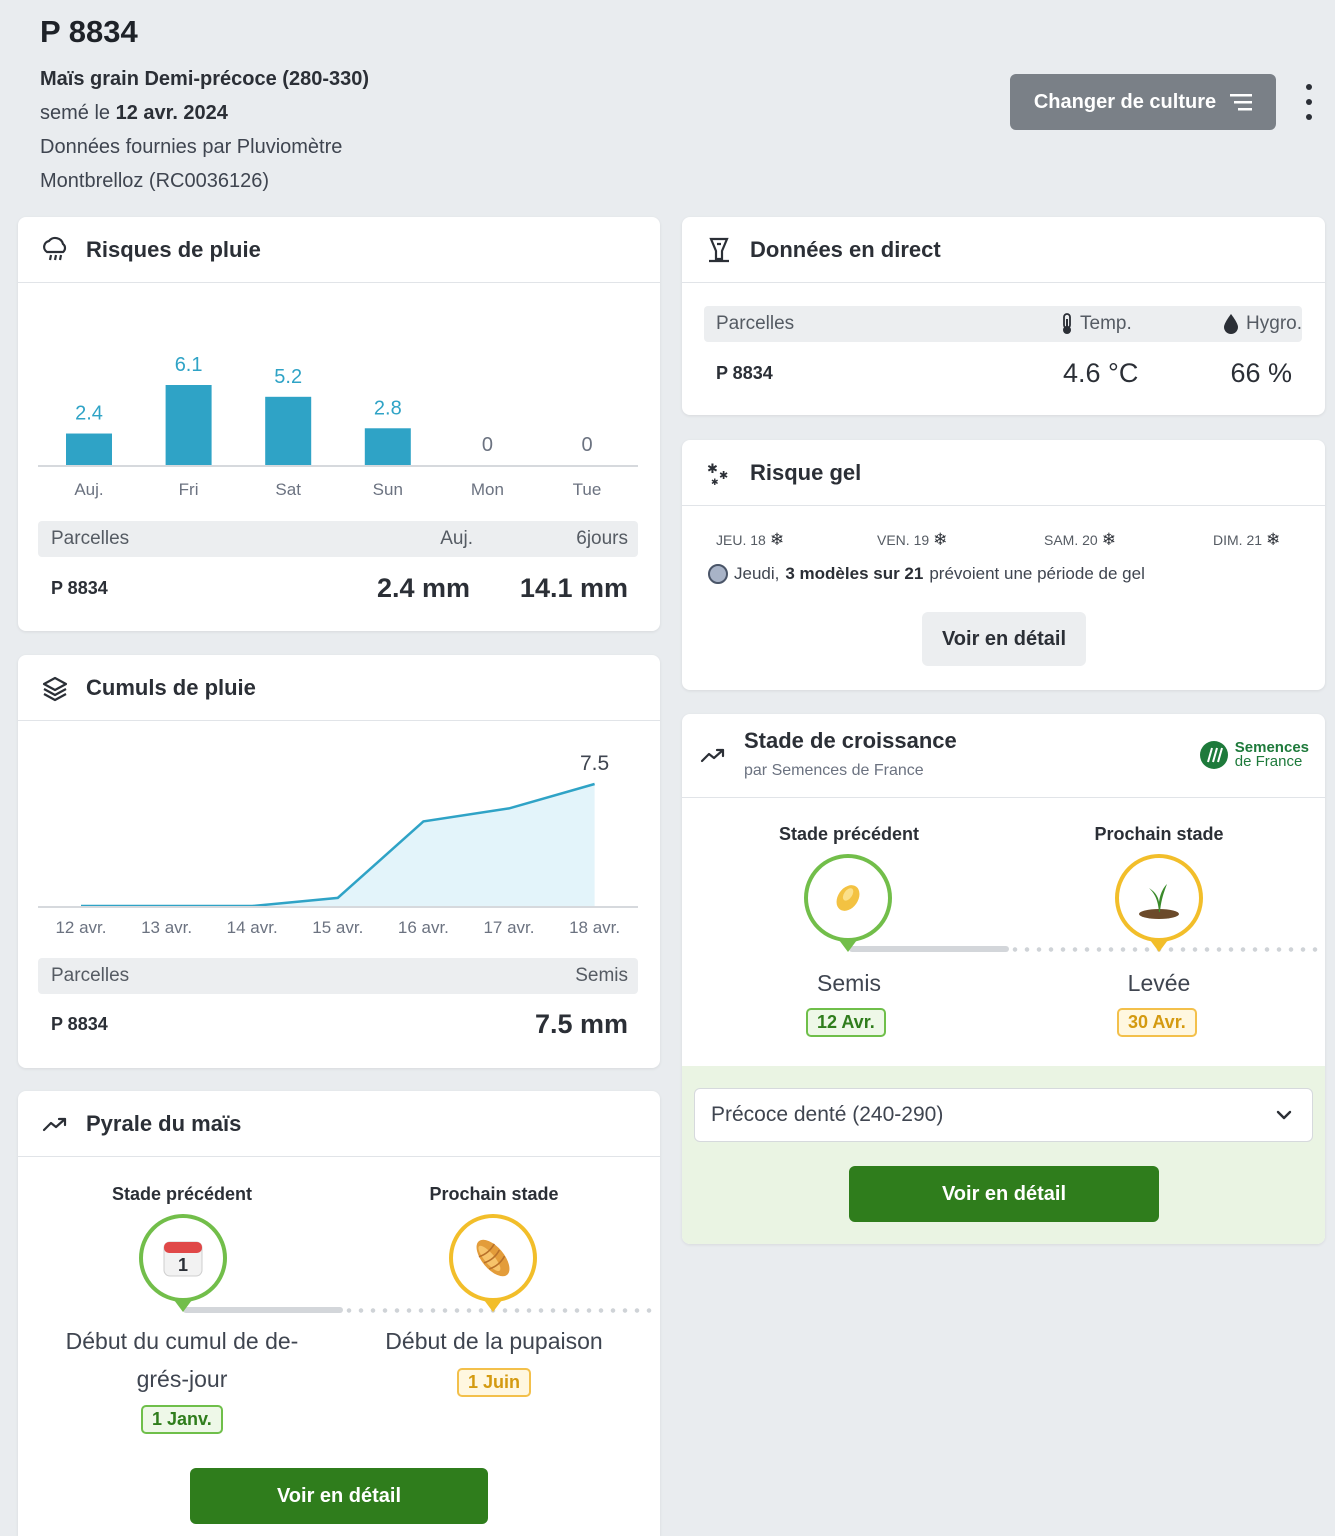  I want to click on pyrale-detail-button: Voir en détail, so click(339, 1496).